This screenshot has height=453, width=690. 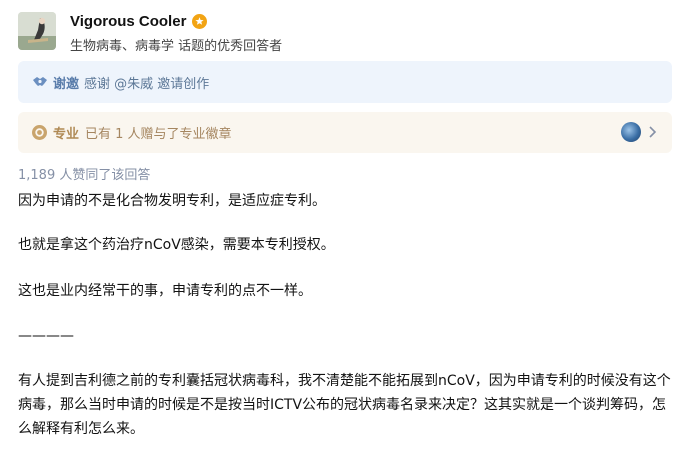 I want to click on badge-giver-avatar, so click(x=631, y=132).